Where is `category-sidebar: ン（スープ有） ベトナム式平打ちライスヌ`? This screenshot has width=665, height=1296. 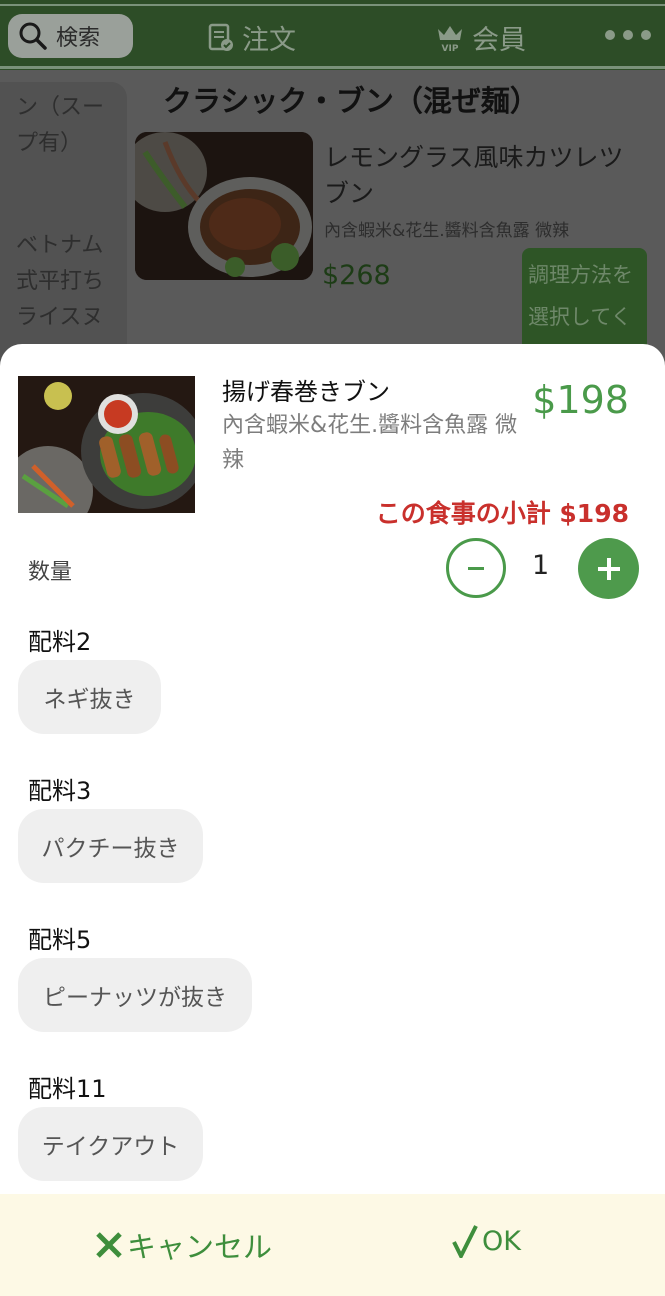
category-sidebar: ン（スープ有） ベトナム式平打ちライスヌ is located at coordinates (63, 232).